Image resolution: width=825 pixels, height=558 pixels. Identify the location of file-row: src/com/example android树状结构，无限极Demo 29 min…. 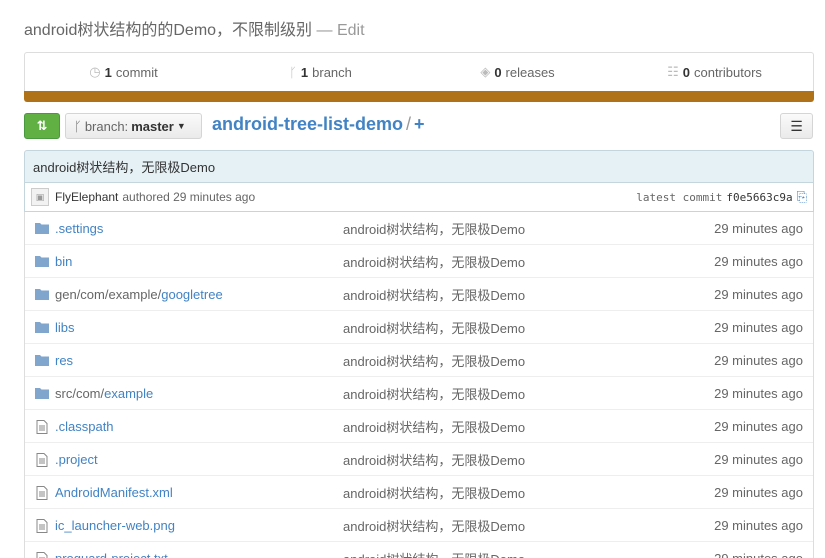
(419, 393).